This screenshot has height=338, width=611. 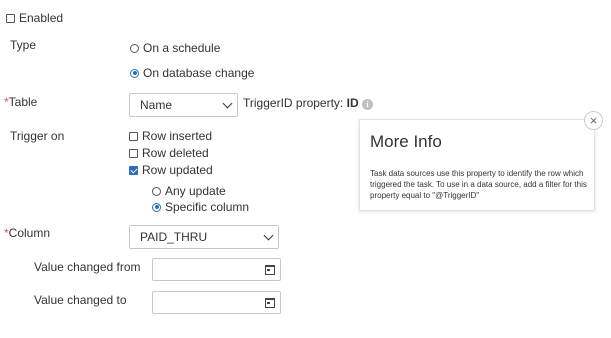 I want to click on specific-column-option: Specific column, so click(x=200, y=207).